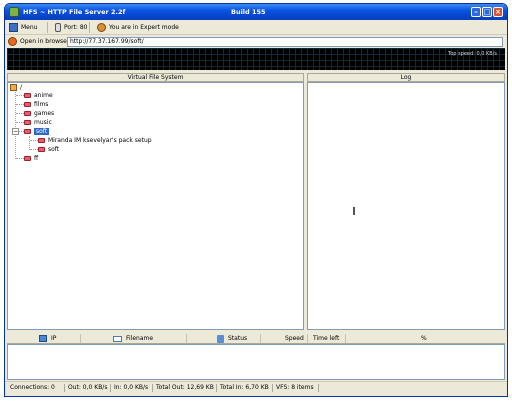 The width and height of the screenshot is (512, 401). Describe the element at coordinates (476, 12) in the screenshot. I see `minimize-icon: –` at that location.